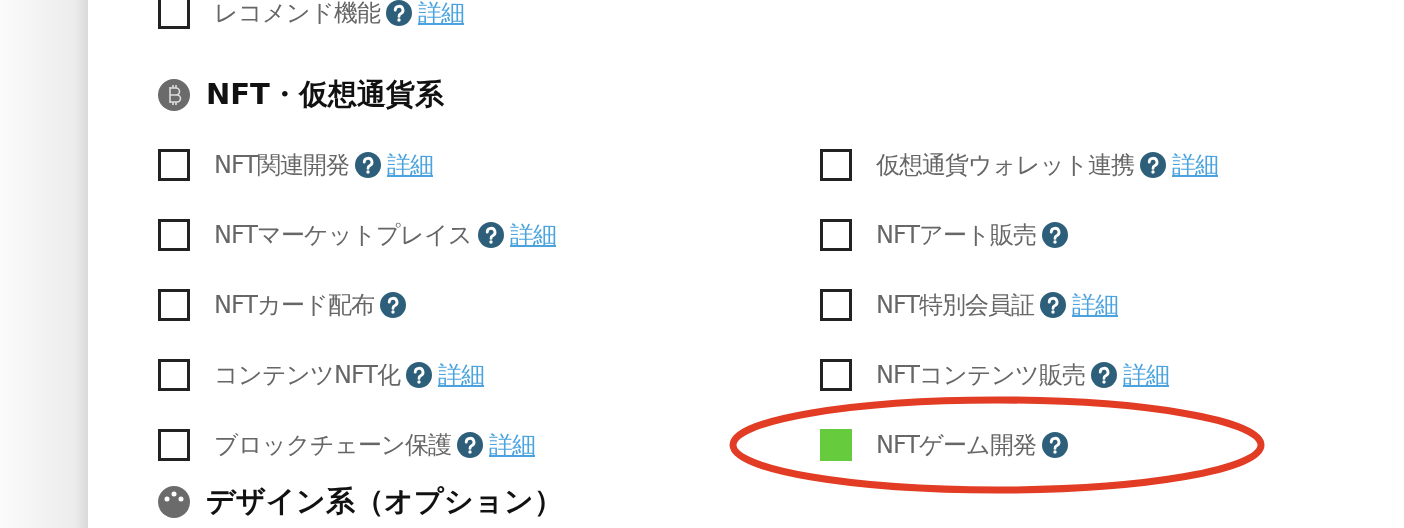 The width and height of the screenshot is (1404, 528). Describe the element at coordinates (980, 375) in the screenshot. I see `option-label: NFTコンテンツ販売` at that location.